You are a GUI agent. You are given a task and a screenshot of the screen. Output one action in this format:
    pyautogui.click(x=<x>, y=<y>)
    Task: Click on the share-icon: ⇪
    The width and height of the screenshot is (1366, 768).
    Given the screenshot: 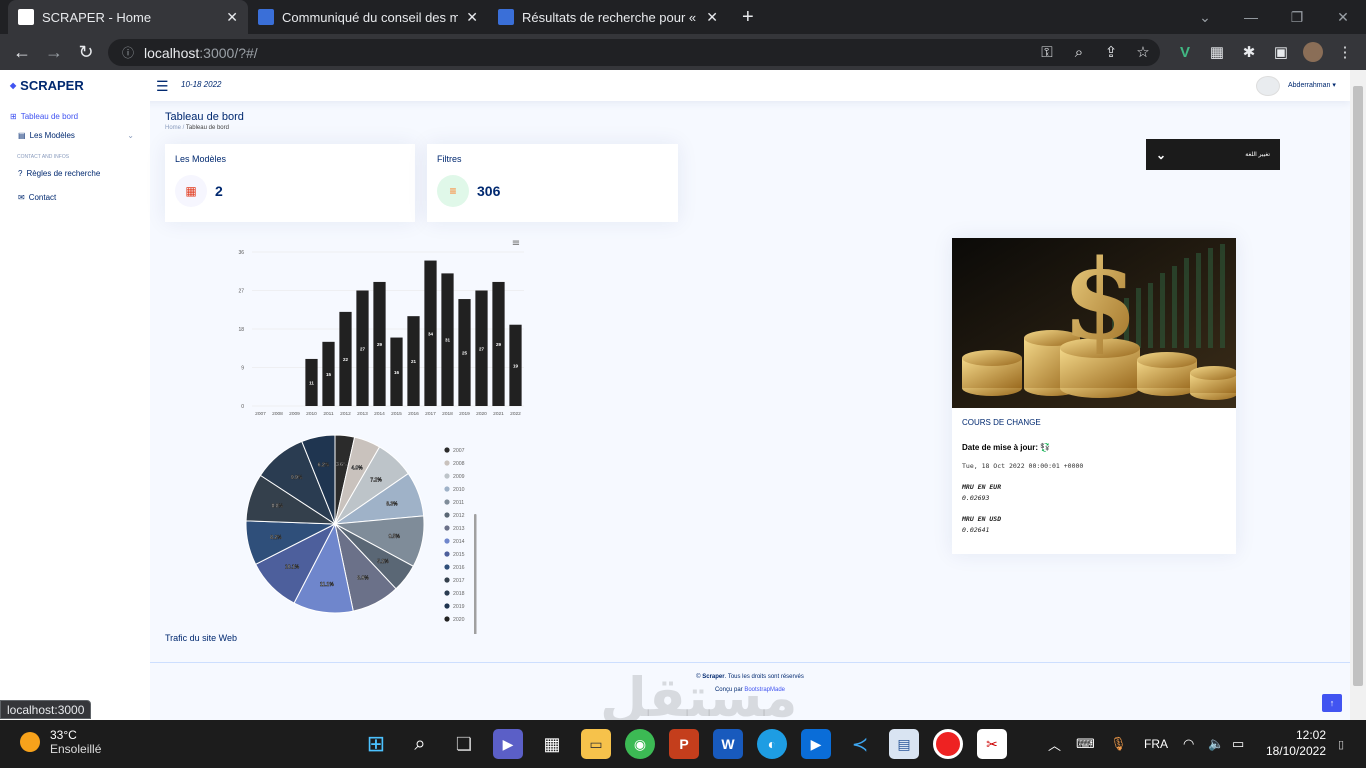 What is the action you would take?
    pyautogui.click(x=1111, y=52)
    